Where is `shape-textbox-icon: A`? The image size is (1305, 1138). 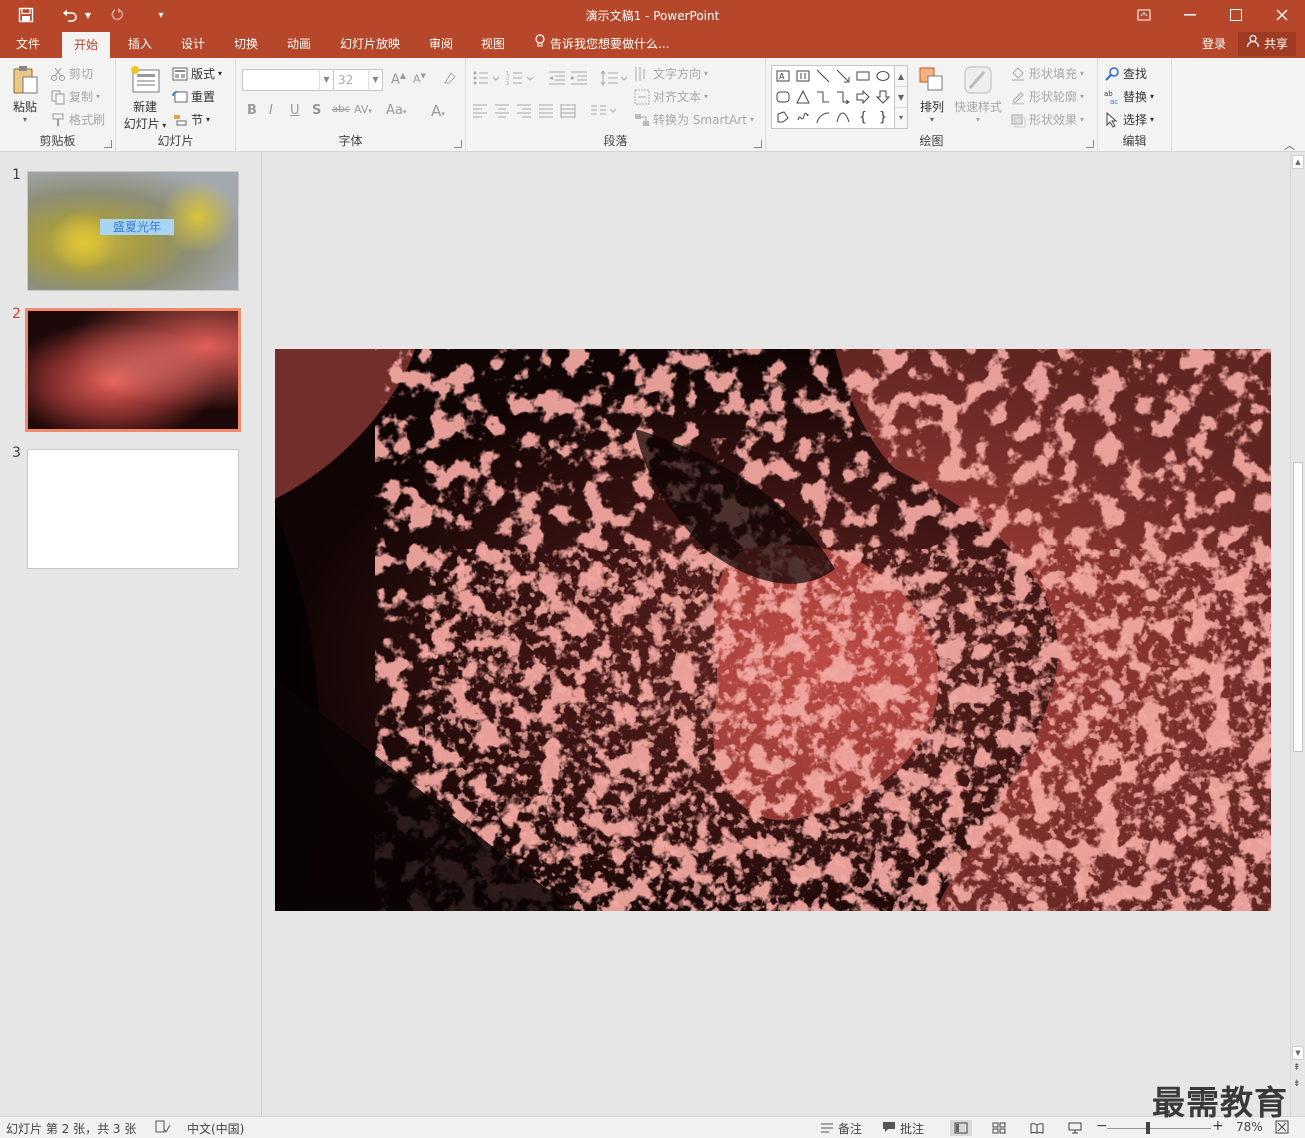 shape-textbox-icon: A is located at coordinates (783, 77).